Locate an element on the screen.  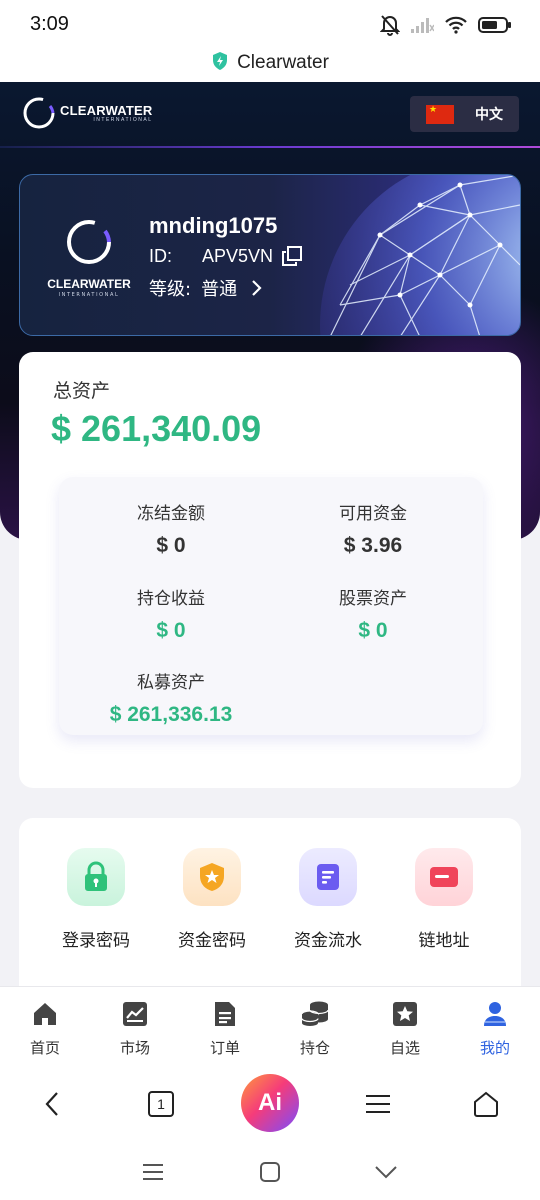
menu-button is located at coordinates (378, 1104).